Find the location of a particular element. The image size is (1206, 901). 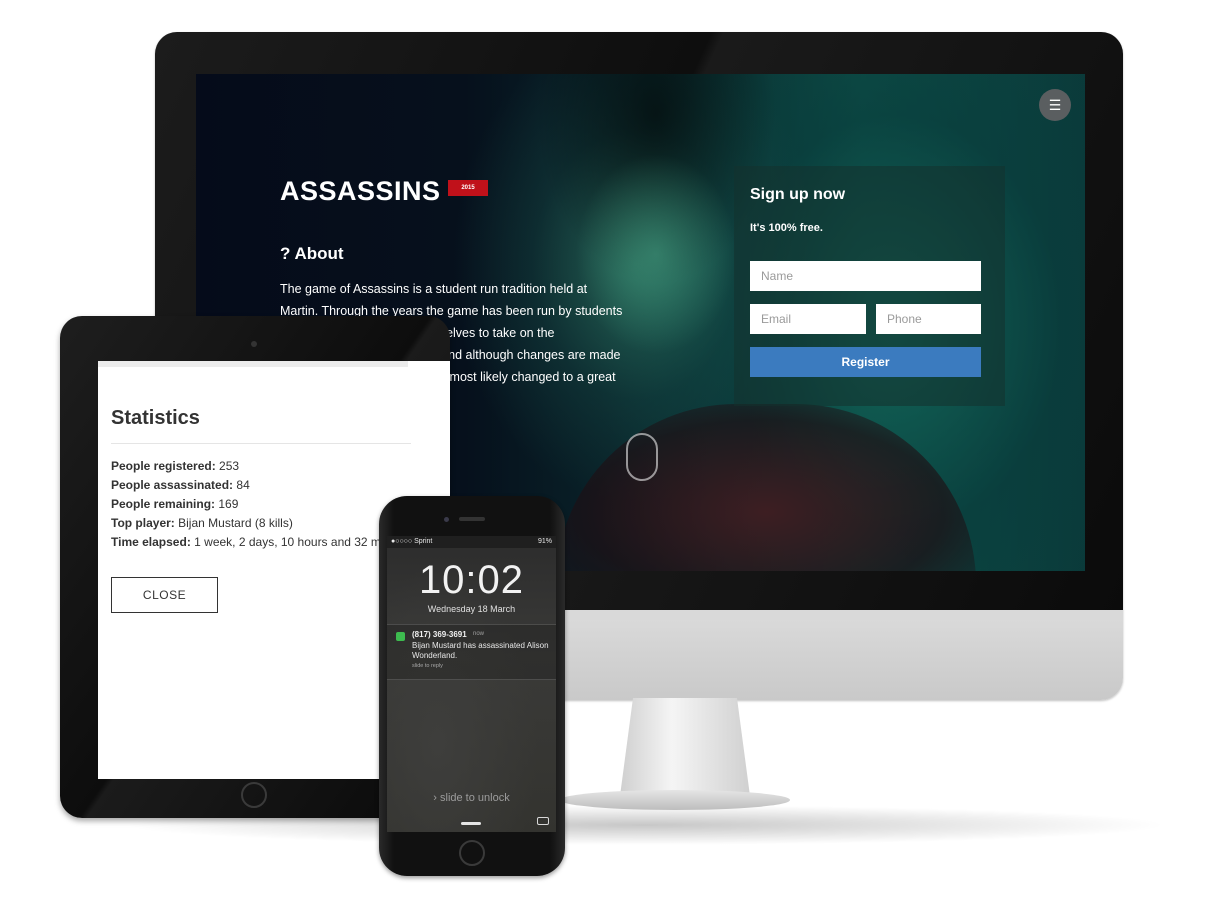

carrier-label: ●○○○○ Sprint is located at coordinates (412, 541).